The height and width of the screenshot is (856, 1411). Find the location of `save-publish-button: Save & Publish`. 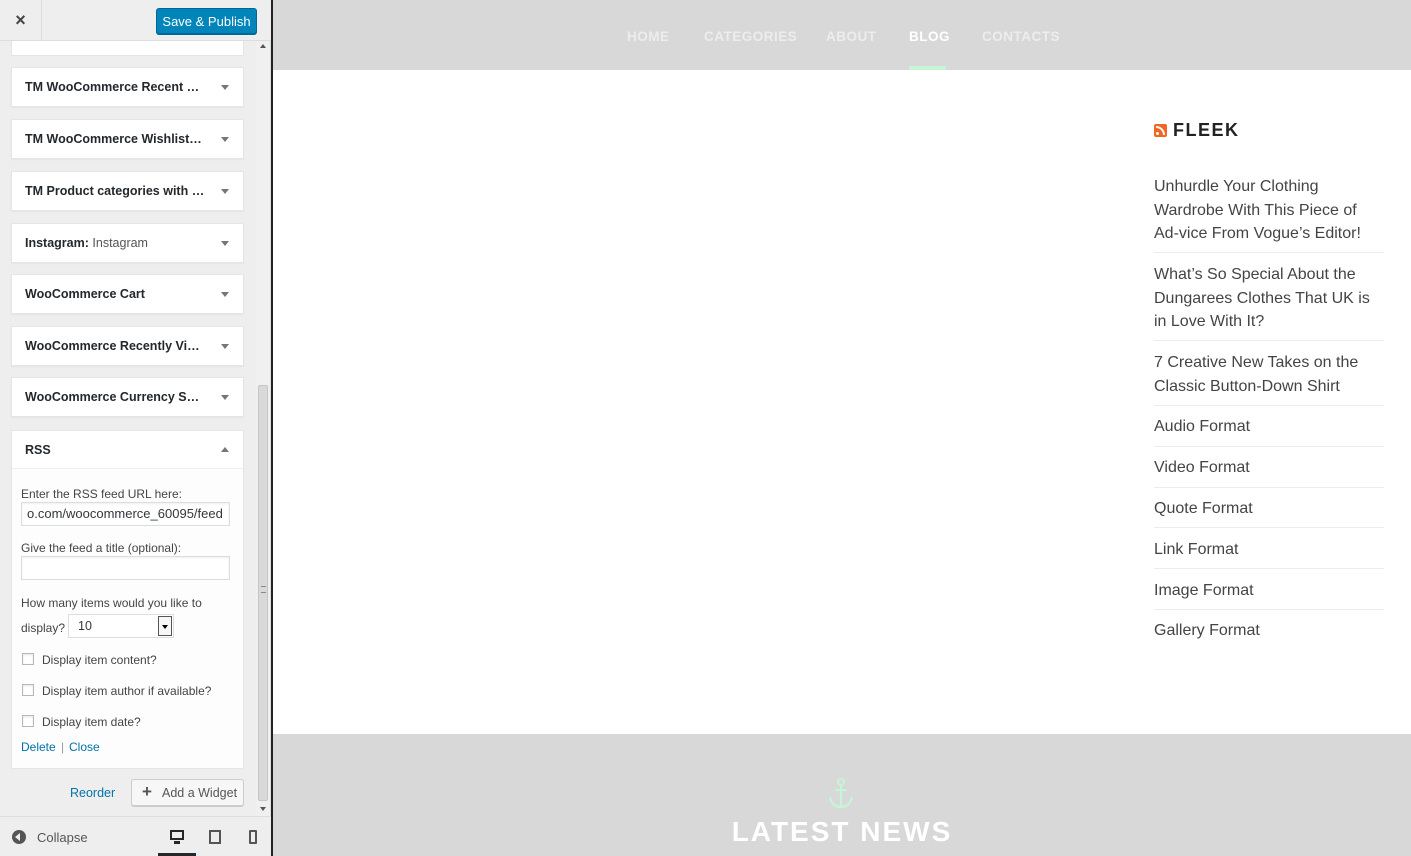

save-publish-button: Save & Publish is located at coordinates (206, 21).